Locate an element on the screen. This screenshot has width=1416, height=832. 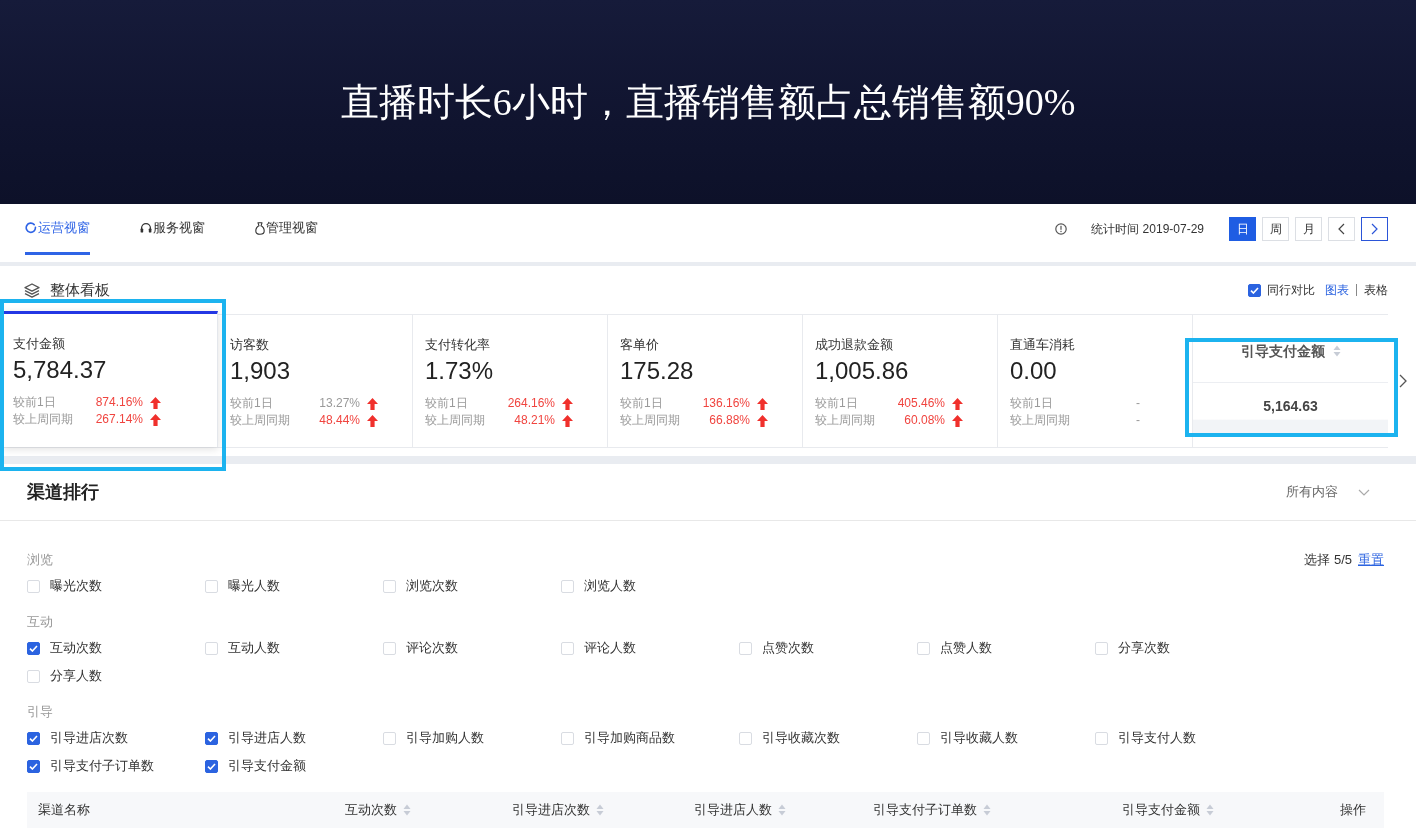
column-title: 引导支付金额 is located at coordinates (1282, 351).